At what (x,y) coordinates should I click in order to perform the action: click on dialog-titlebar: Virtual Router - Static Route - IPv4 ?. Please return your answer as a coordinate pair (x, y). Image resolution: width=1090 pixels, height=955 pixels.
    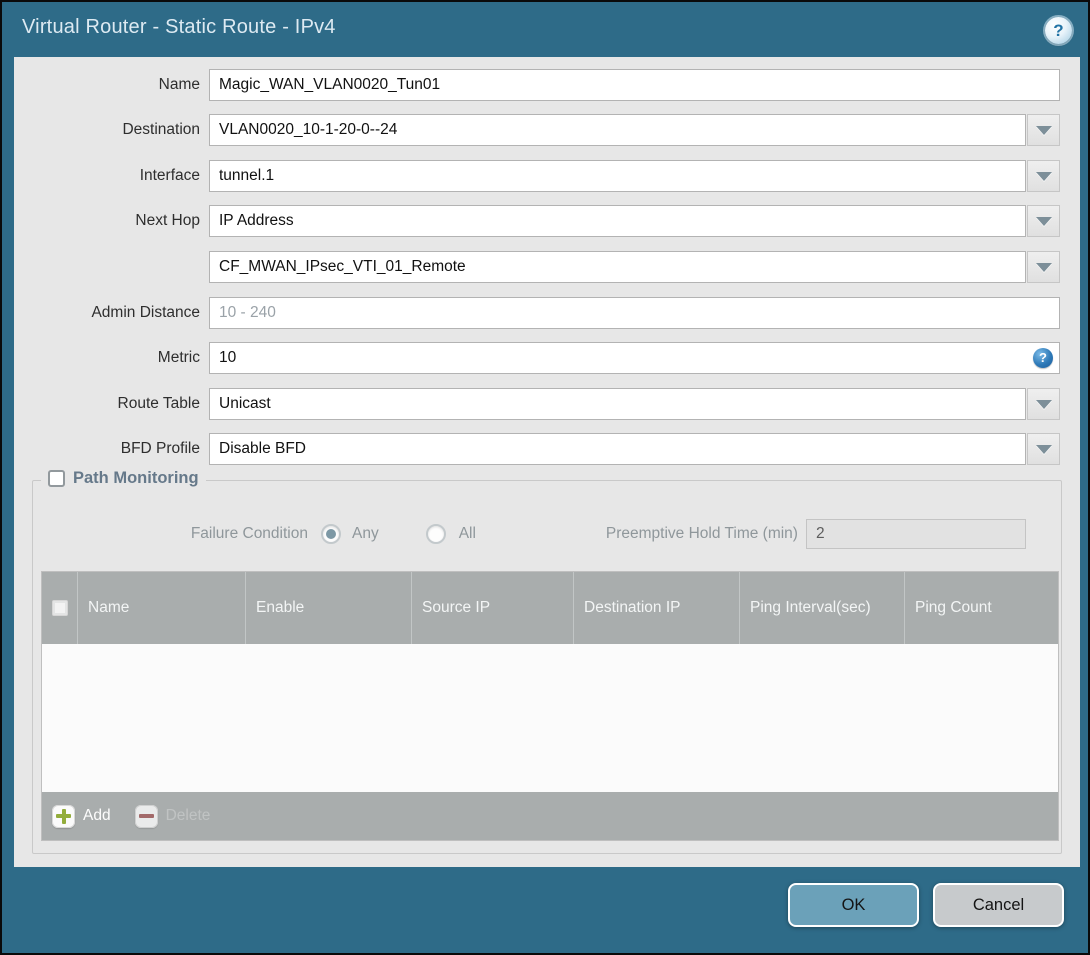
    Looking at the image, I should click on (545, 29).